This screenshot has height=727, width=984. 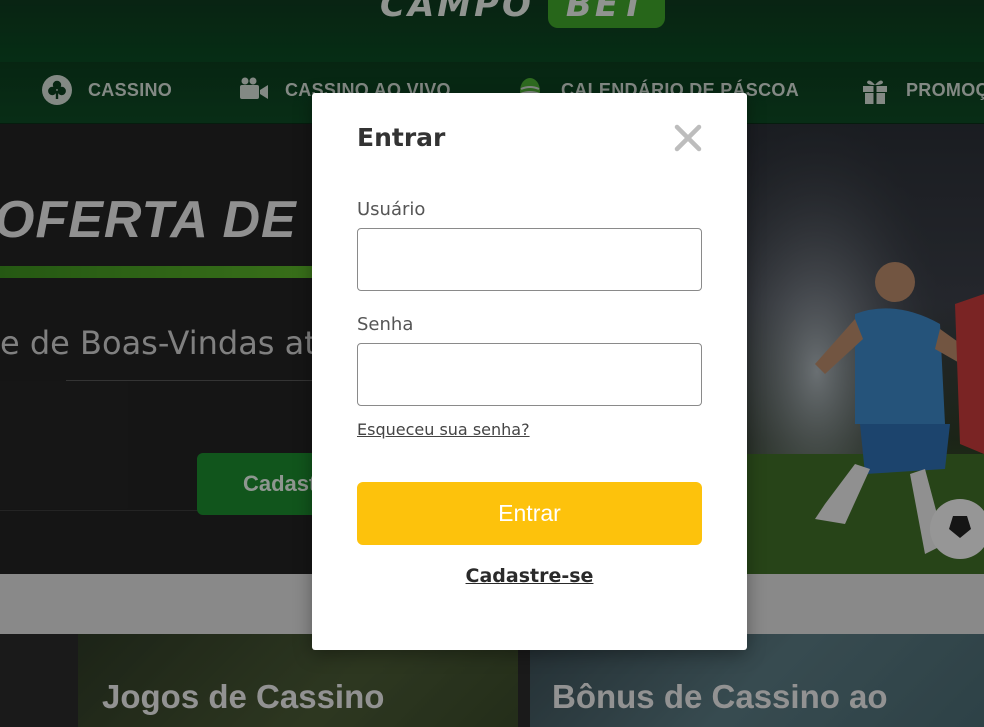 What do you see at coordinates (443, 429) in the screenshot?
I see `forgot-password-link: Esqueceu sua senha?` at bounding box center [443, 429].